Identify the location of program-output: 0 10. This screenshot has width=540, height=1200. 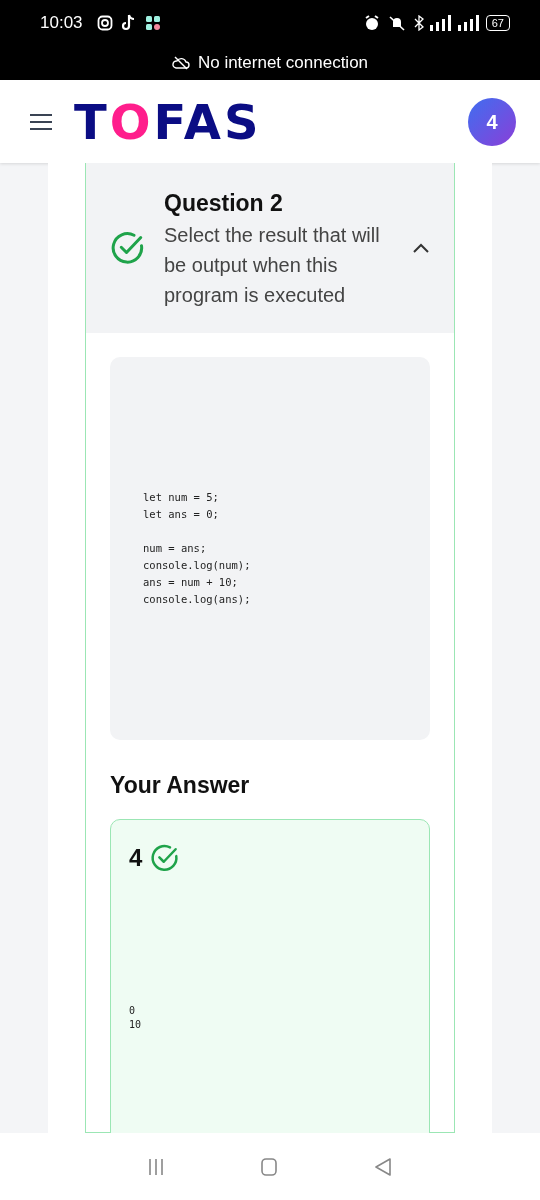
(136, 1017).